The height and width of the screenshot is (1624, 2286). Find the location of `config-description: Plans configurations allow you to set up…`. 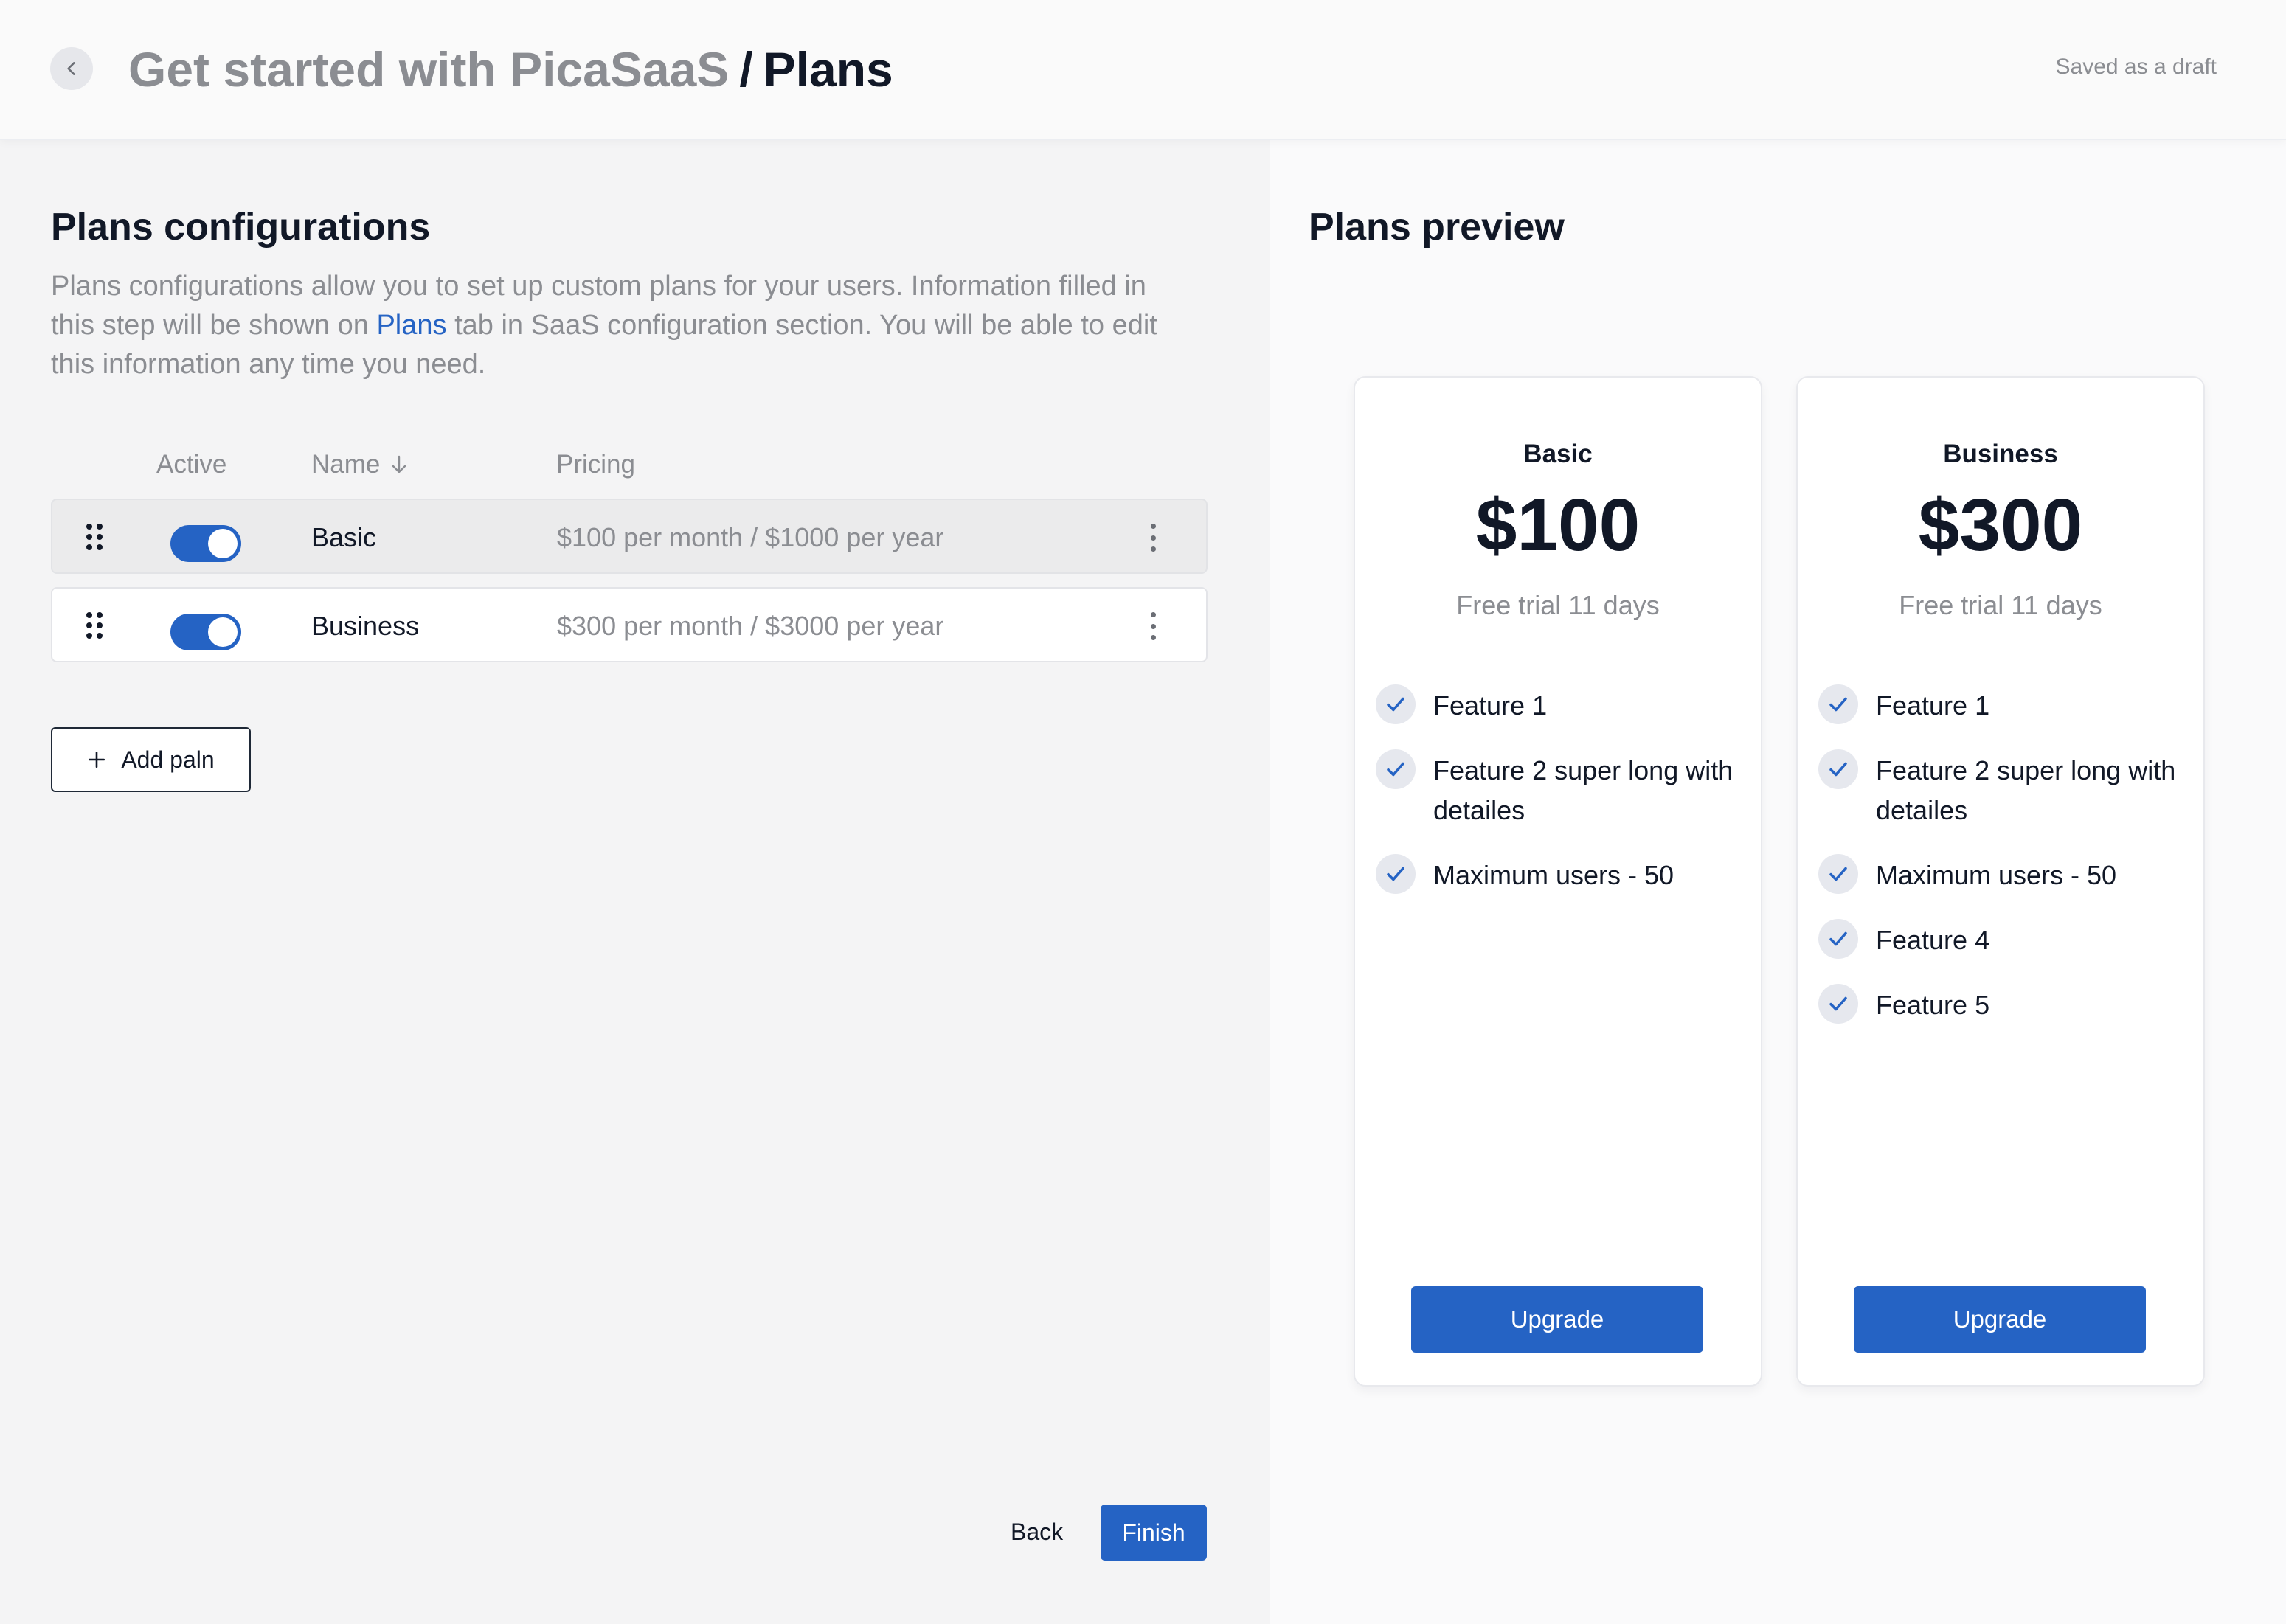

config-description: Plans configurations allow you to set up… is located at coordinates (604, 325).